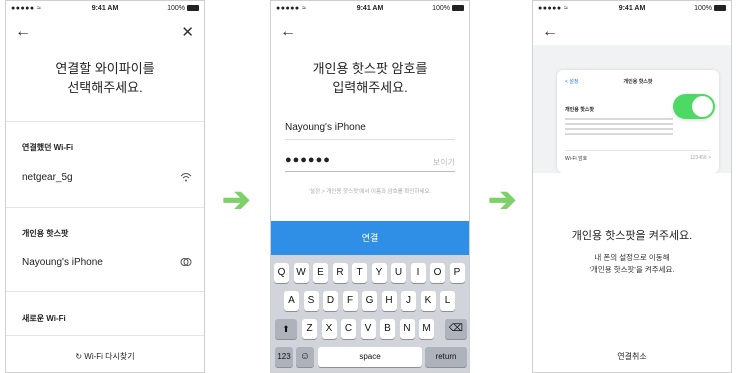 Image resolution: width=737 pixels, height=373 pixels. Describe the element at coordinates (107, 262) in the screenshot. I see `hotspot-item-nayoung: Nayoung's iPhone` at that location.